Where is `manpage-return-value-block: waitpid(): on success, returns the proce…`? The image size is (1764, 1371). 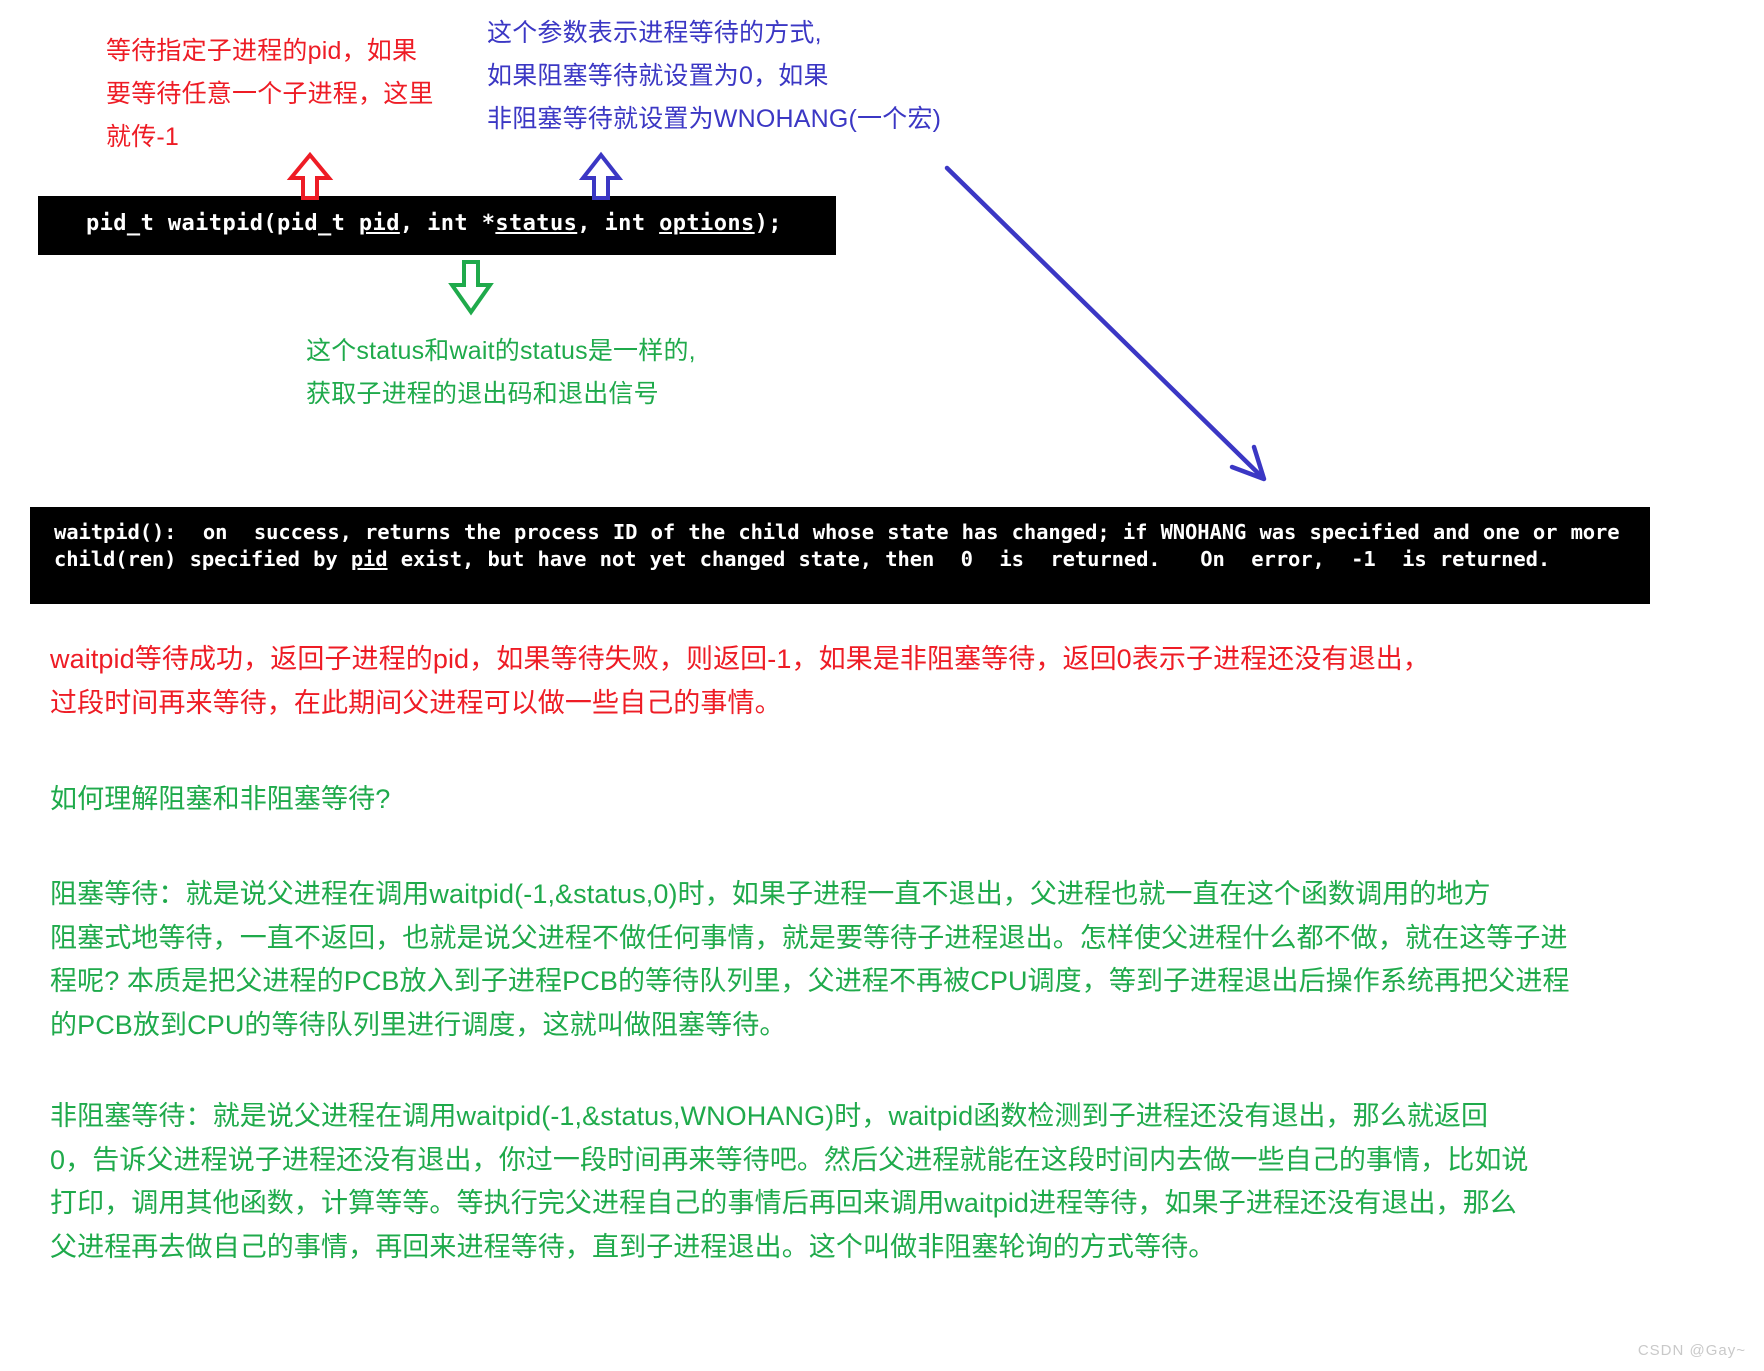
manpage-return-value-block: waitpid(): on success, returns the proce… is located at coordinates (840, 555).